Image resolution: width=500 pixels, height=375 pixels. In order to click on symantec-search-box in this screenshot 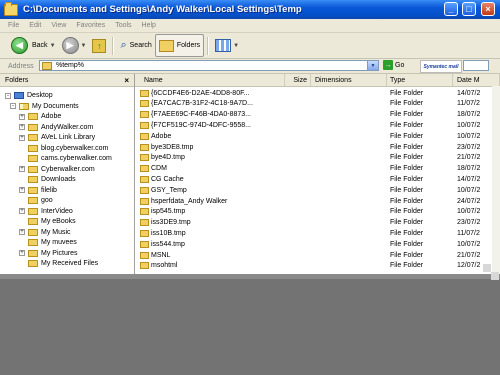, I will do `click(476, 65)`.